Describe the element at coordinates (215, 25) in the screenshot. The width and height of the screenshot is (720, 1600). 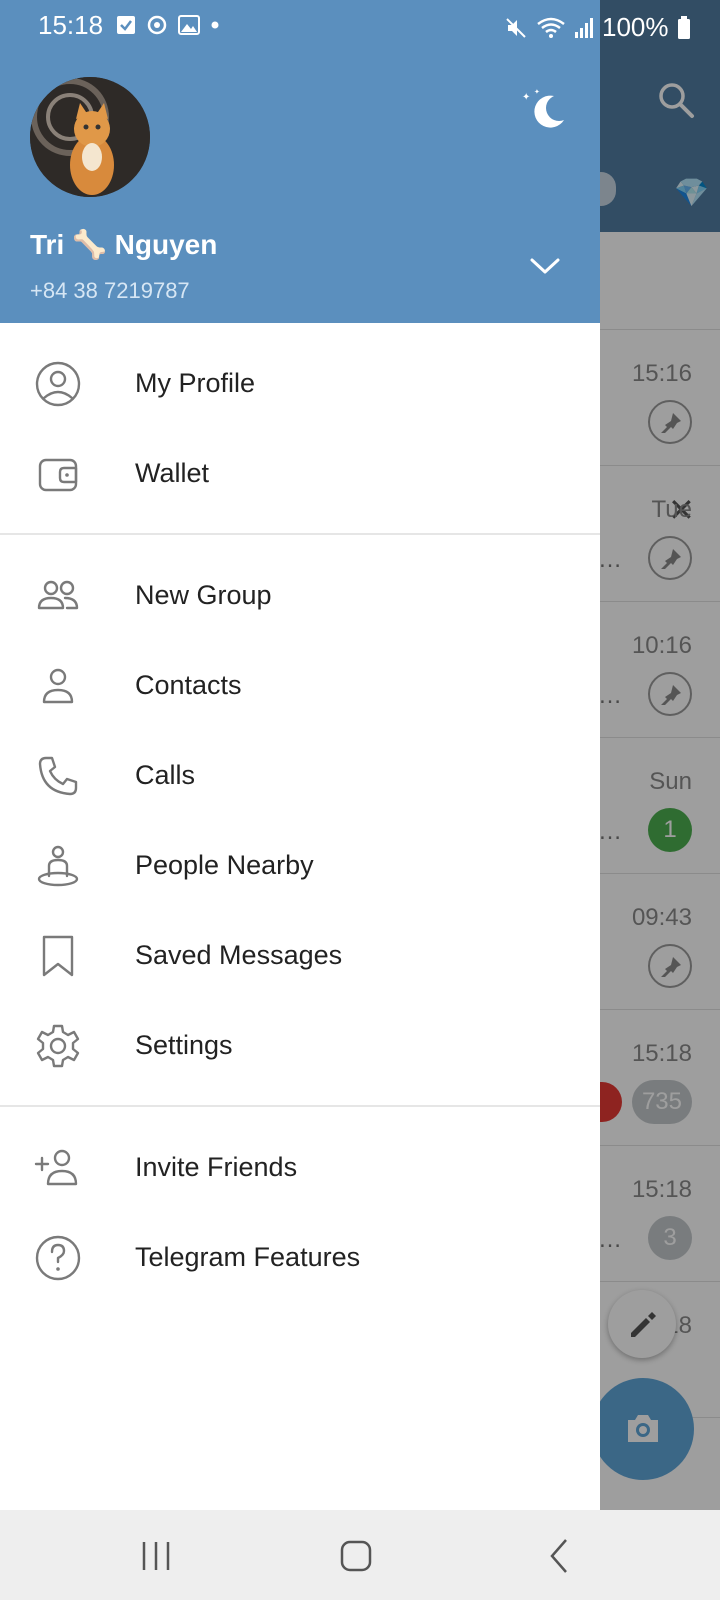
I see `dot-icon` at that location.